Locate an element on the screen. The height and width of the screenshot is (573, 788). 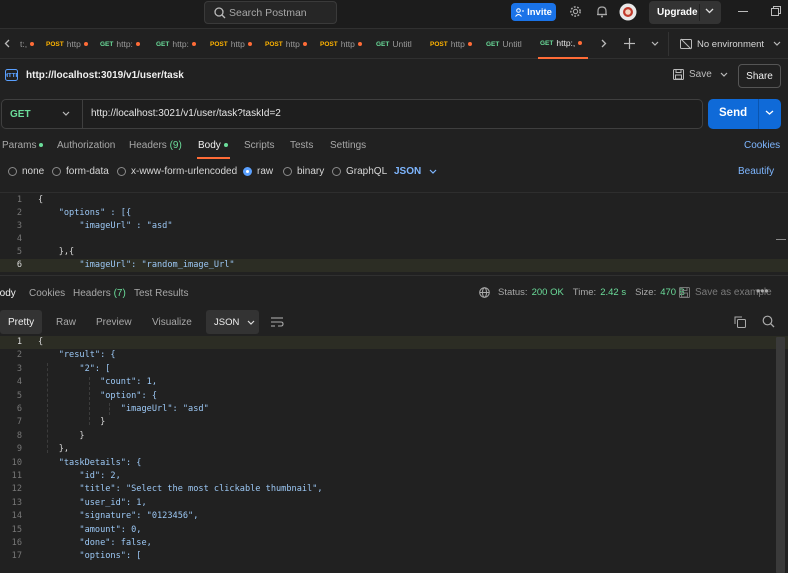
code-line: 3 "imageUrl" : "asd" is located at coordinates (394, 226).